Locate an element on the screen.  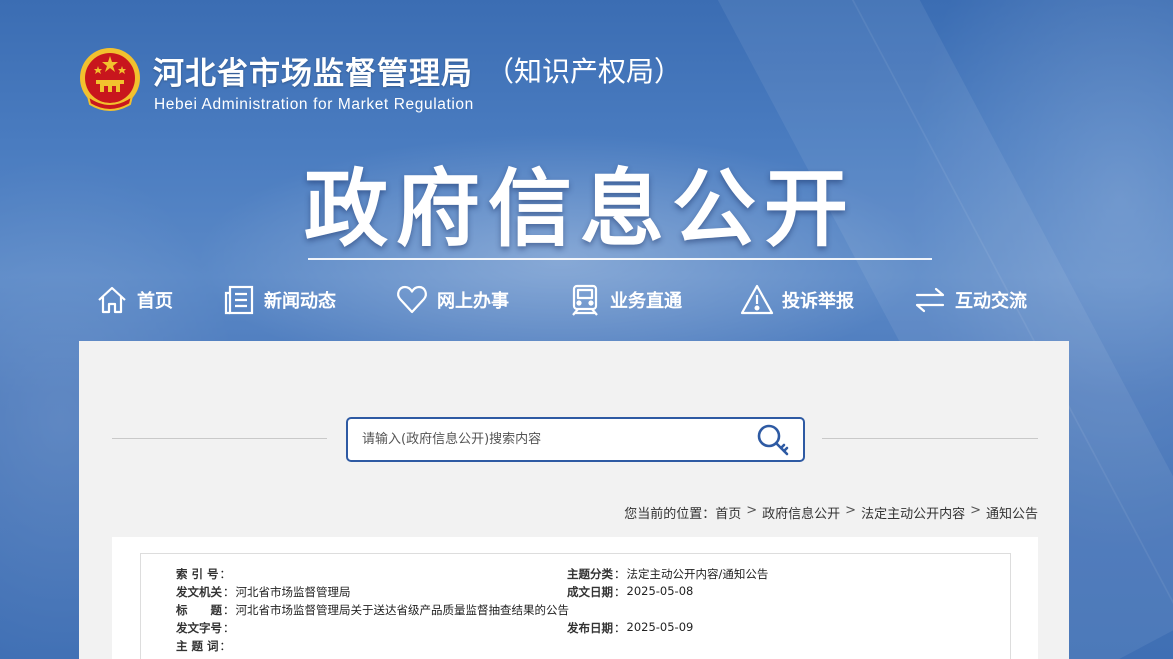
breadcrumb-item-home: 首页 is located at coordinates (728, 512).